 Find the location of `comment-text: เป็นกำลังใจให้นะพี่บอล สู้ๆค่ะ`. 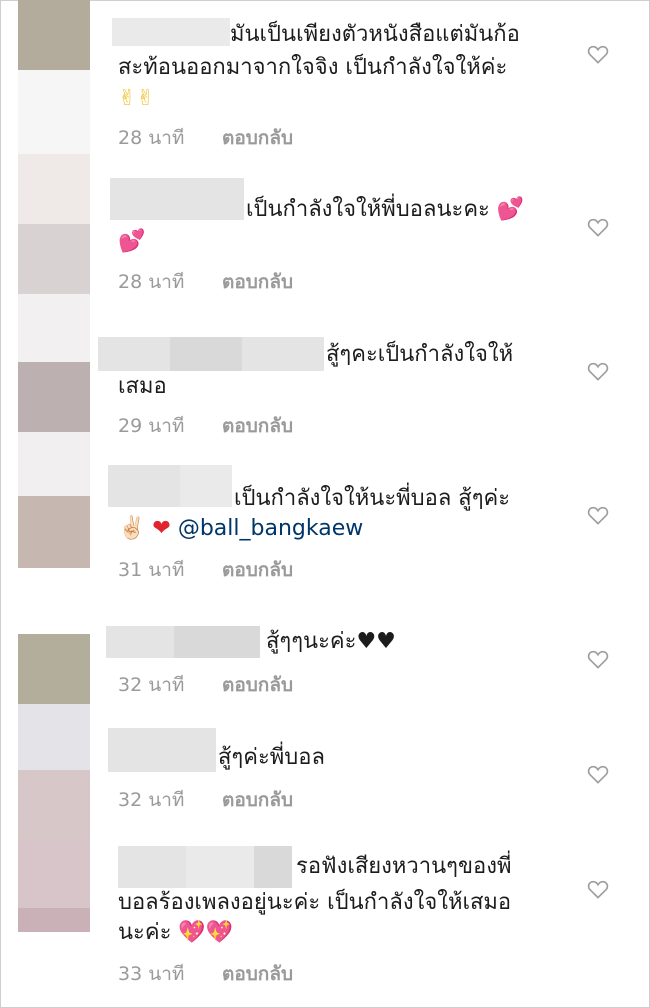

comment-text: เป็นกำลังใจให้นะพี่บอล สู้ๆค่ะ is located at coordinates (372, 498).